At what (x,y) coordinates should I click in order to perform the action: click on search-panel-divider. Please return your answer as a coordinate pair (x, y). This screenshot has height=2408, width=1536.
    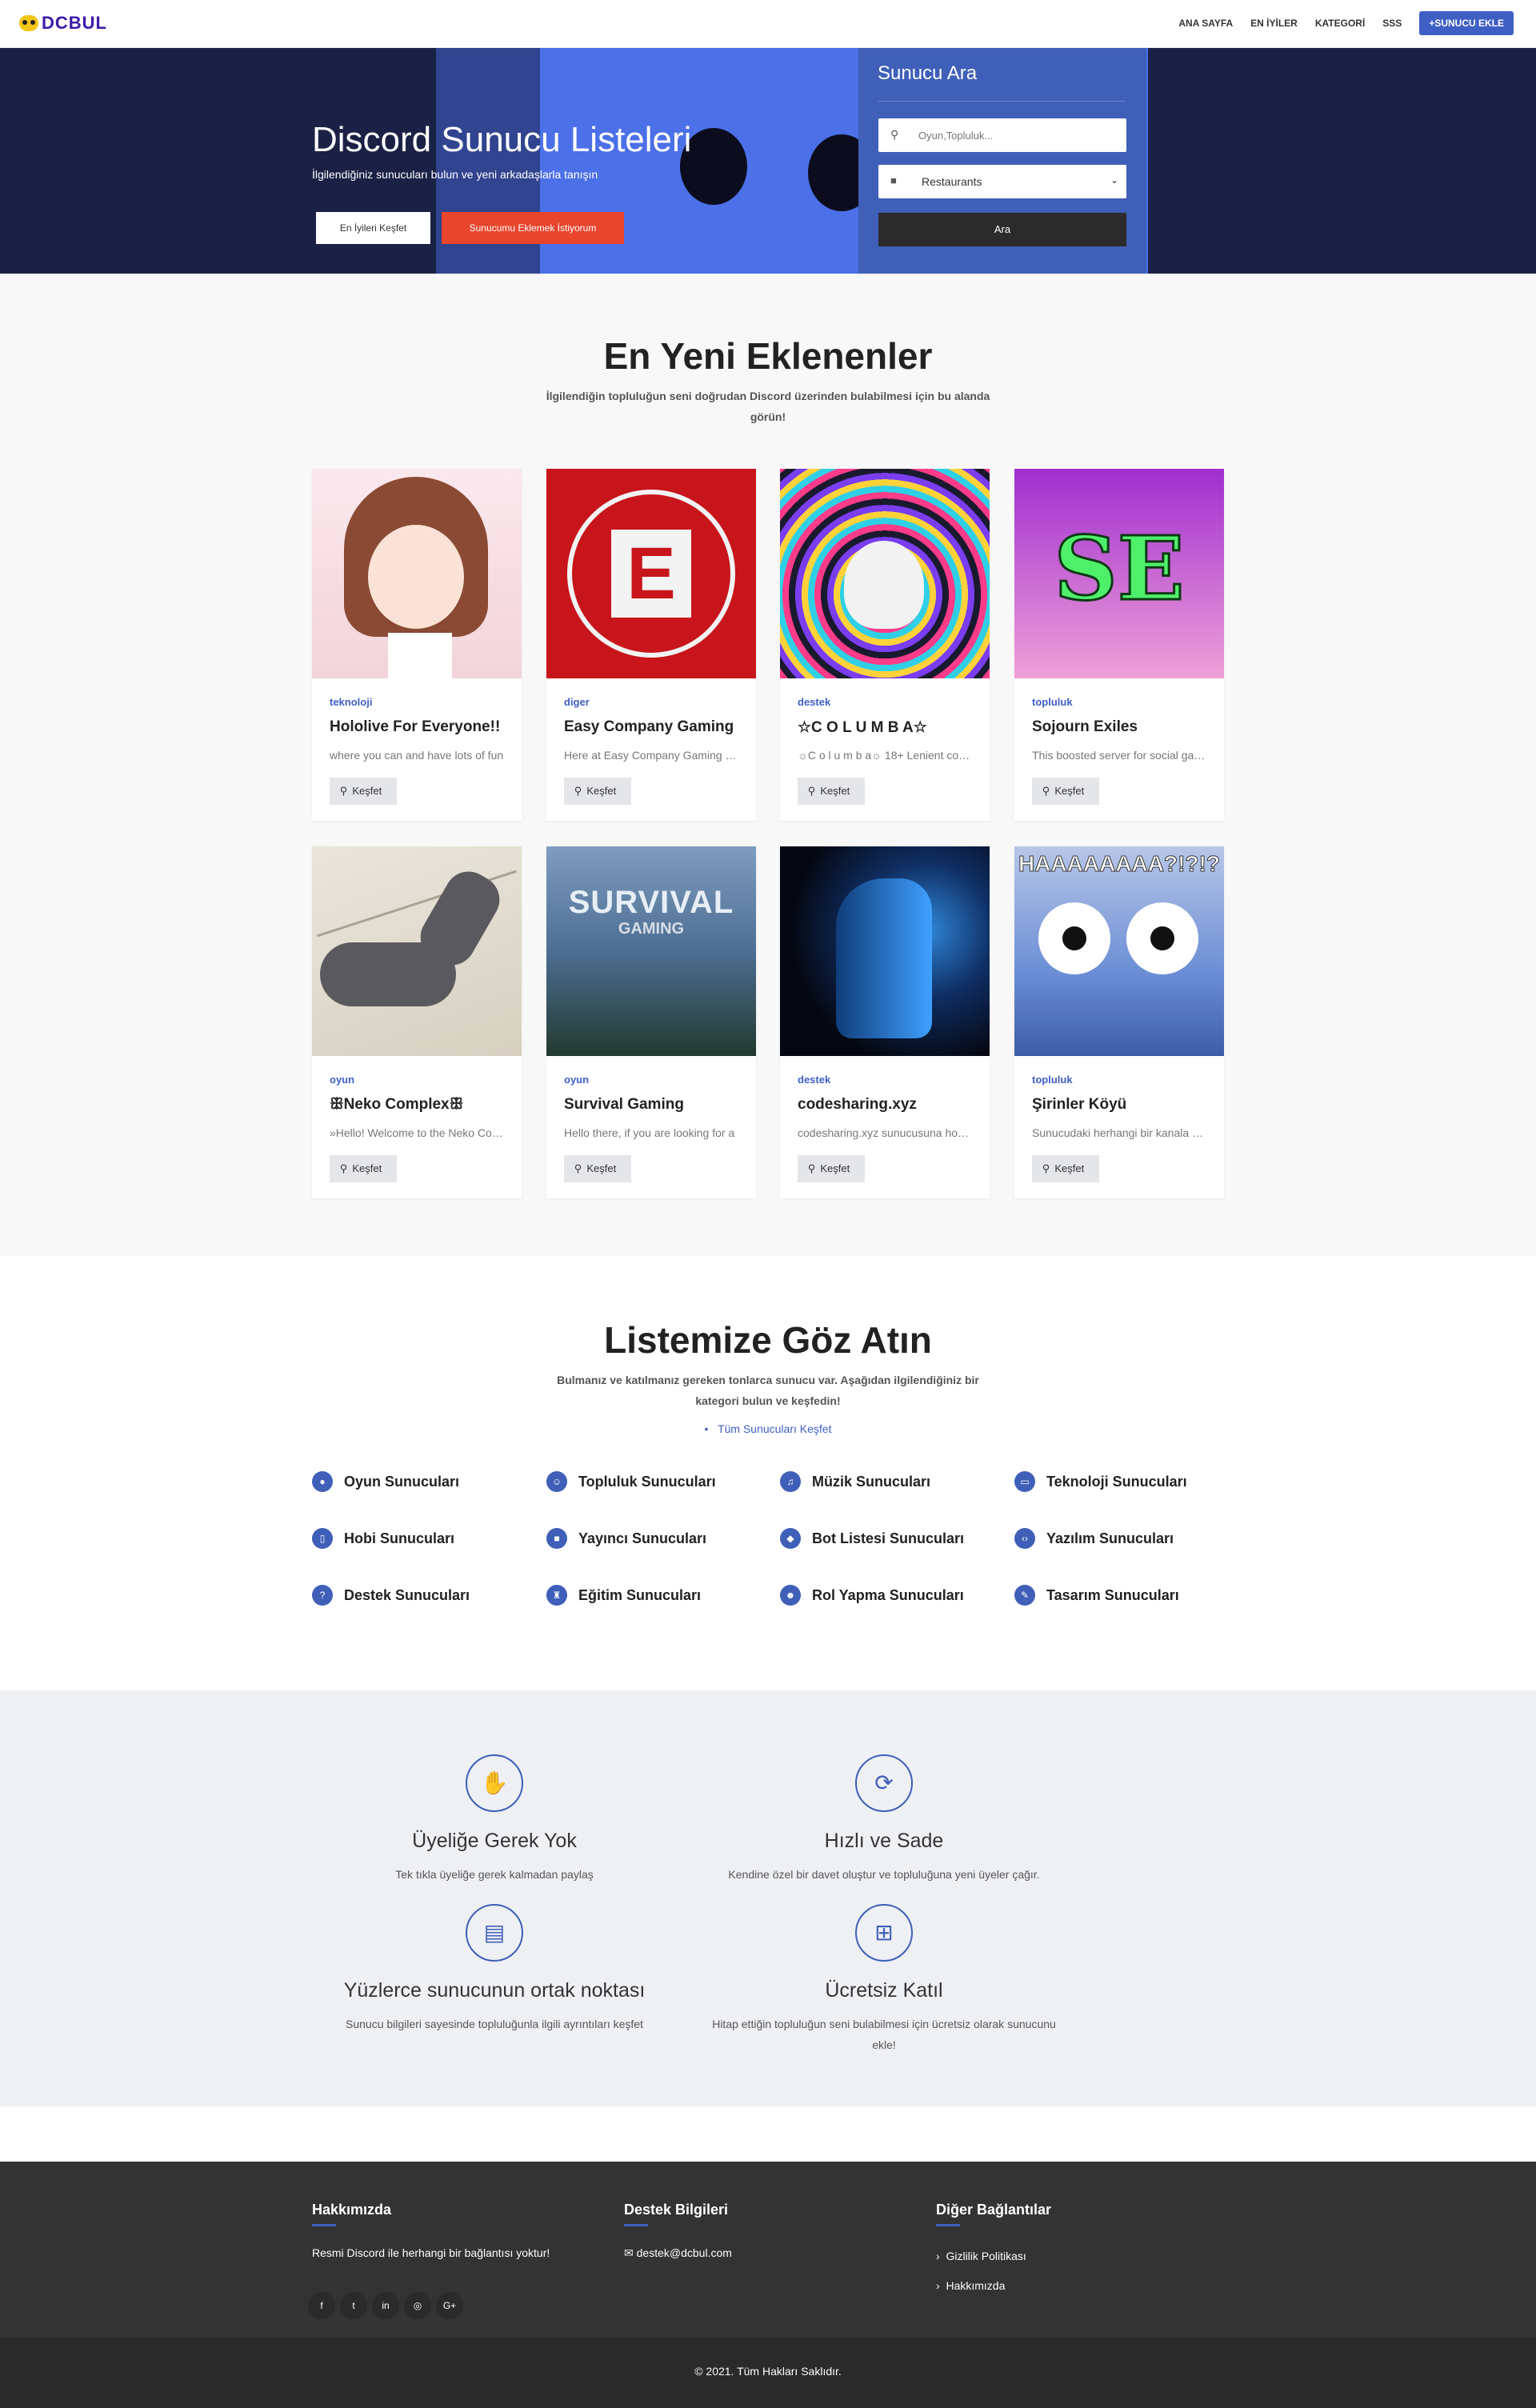
    Looking at the image, I should click on (1002, 101).